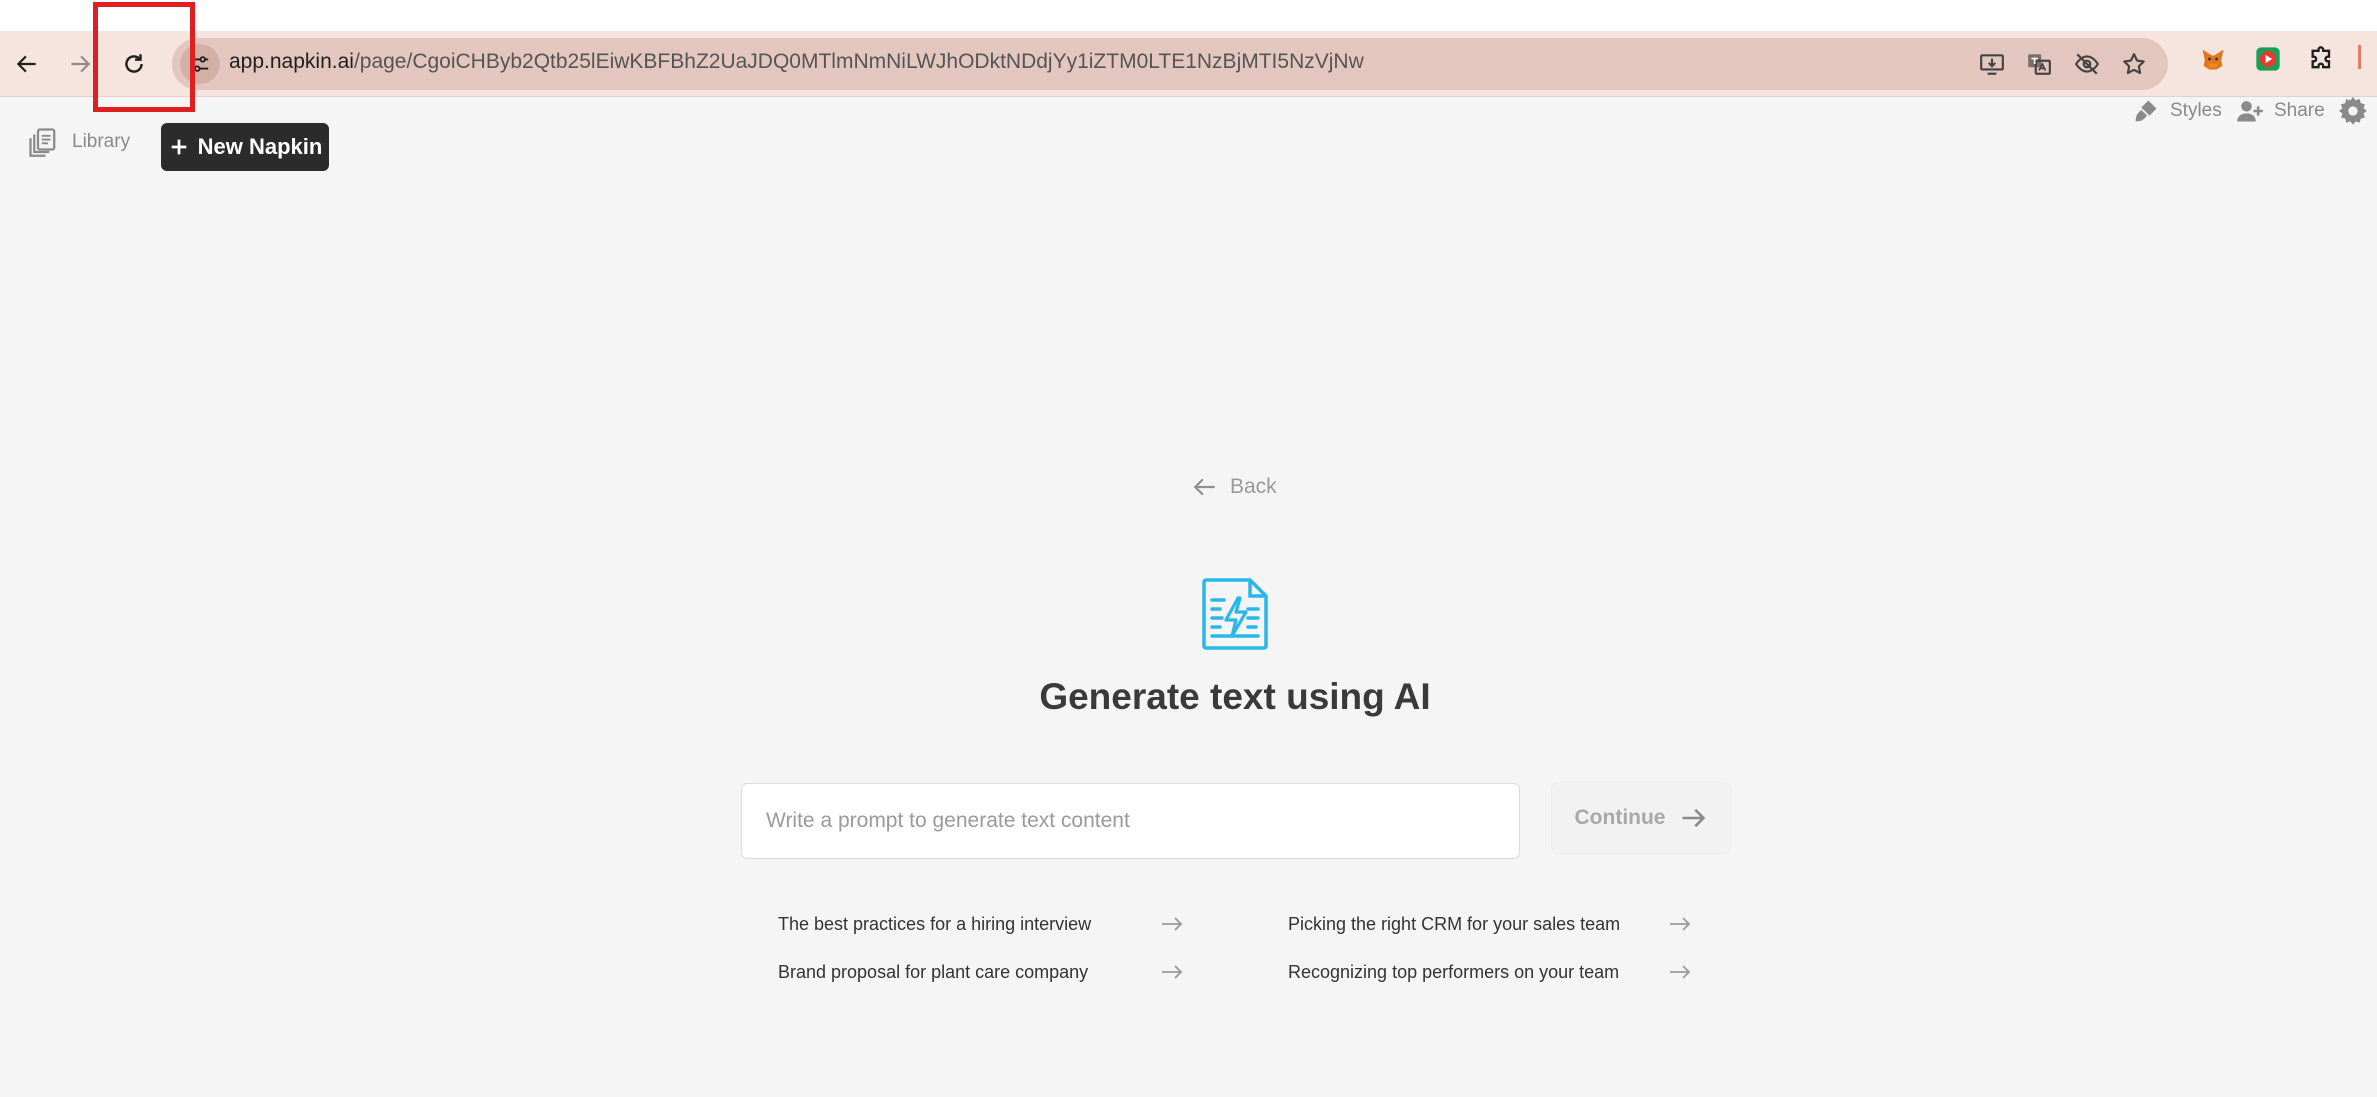  I want to click on translate-button, so click(2039, 64).